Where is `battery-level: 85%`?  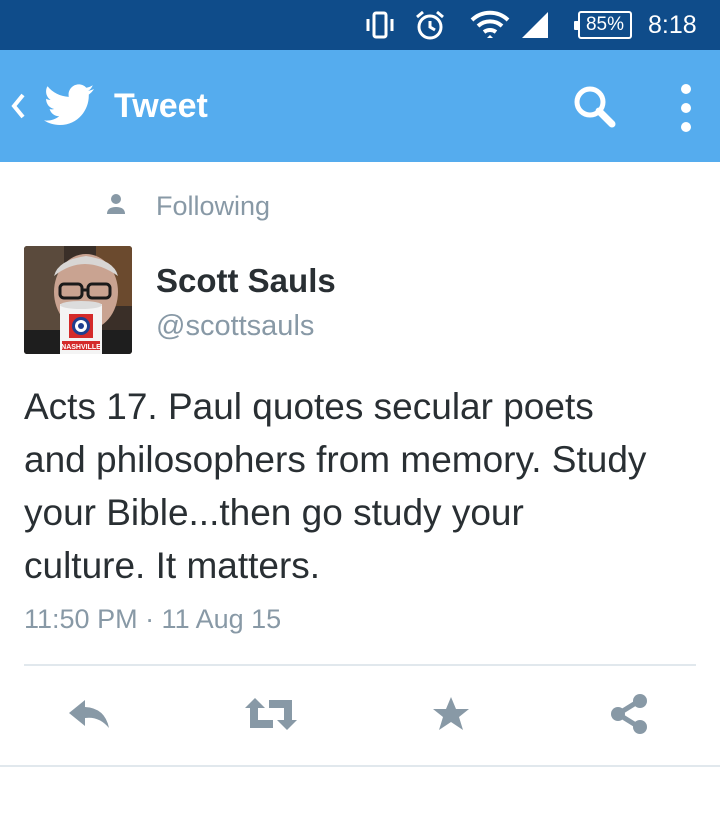
battery-level: 85% is located at coordinates (605, 24).